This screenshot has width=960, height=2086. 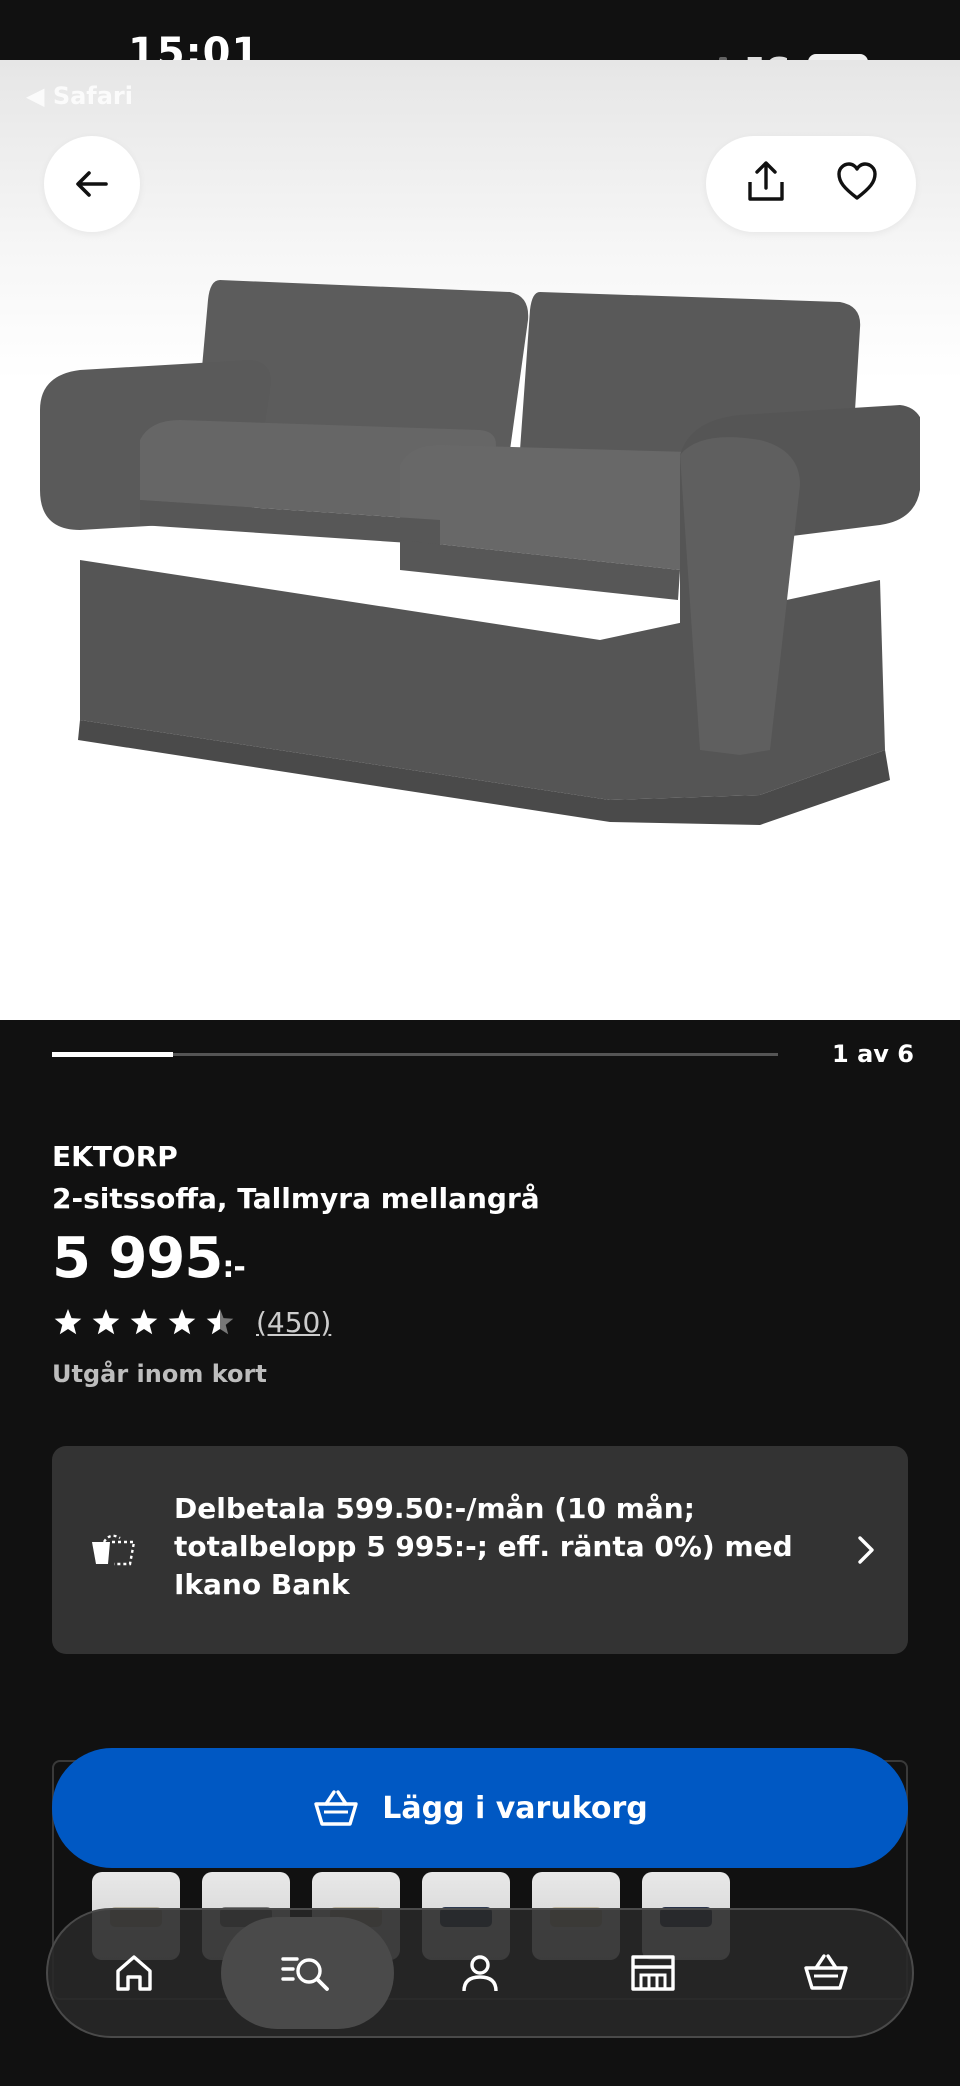 I want to click on image-carousel-indicator: 1 av 6, so click(x=483, y=1055).